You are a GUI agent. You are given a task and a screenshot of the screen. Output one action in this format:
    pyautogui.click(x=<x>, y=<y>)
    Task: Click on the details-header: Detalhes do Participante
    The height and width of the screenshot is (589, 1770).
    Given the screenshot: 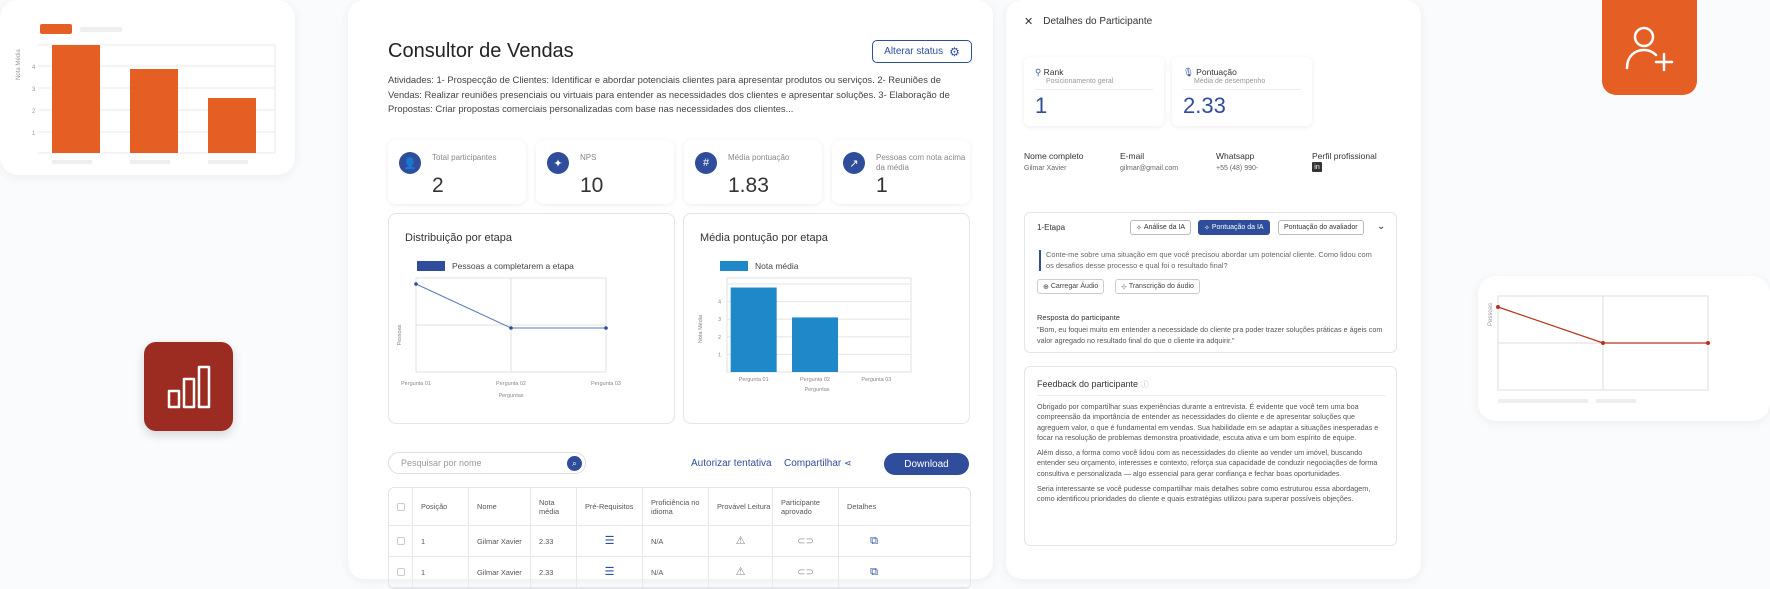 What is the action you would take?
    pyautogui.click(x=1098, y=21)
    